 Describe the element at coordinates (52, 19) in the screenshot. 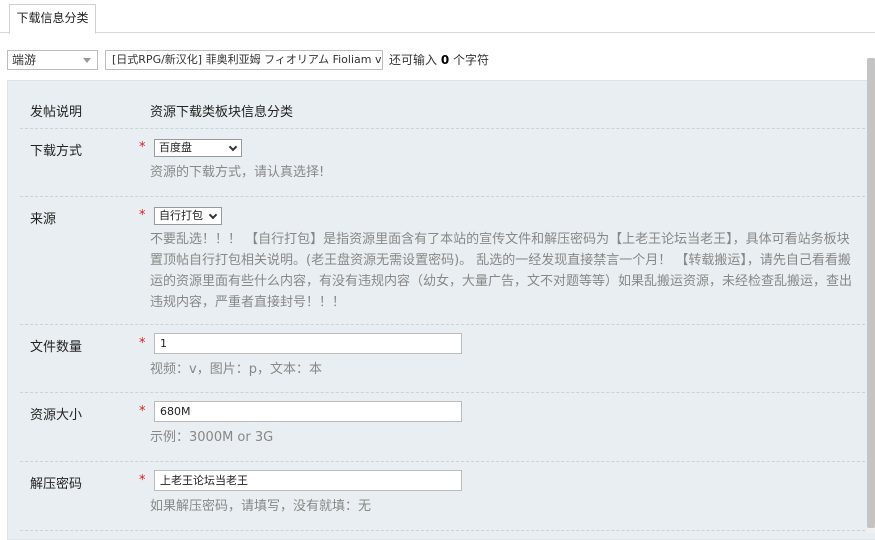

I see `tab-download-info: 下载信息分类` at that location.